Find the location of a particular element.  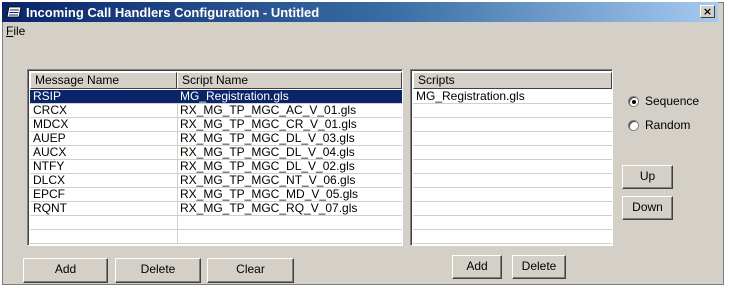

radio-random: Random is located at coordinates (659, 125).